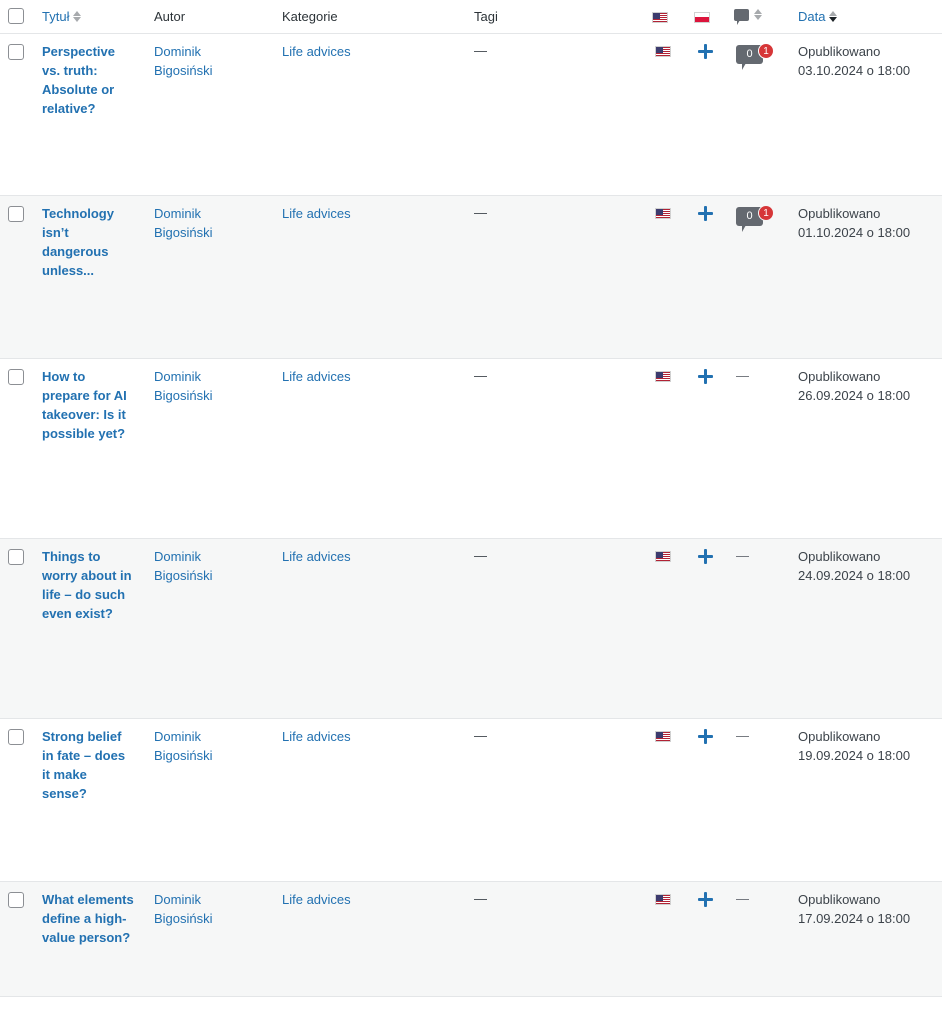 The width and height of the screenshot is (942, 1024). What do you see at coordinates (88, 17) in the screenshot?
I see `column-header-title: Tytuł` at bounding box center [88, 17].